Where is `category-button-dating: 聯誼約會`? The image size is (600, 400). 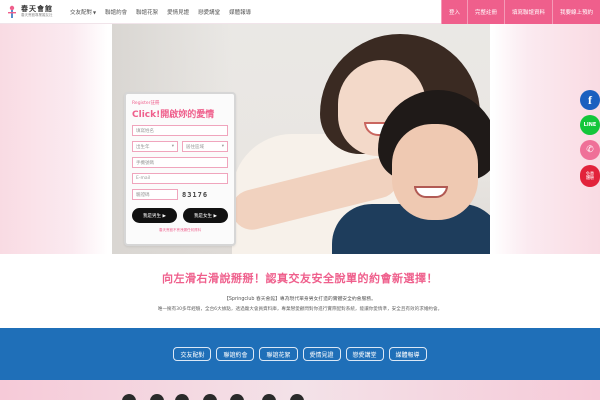 category-button-dating: 聯誼約會 is located at coordinates (235, 354).